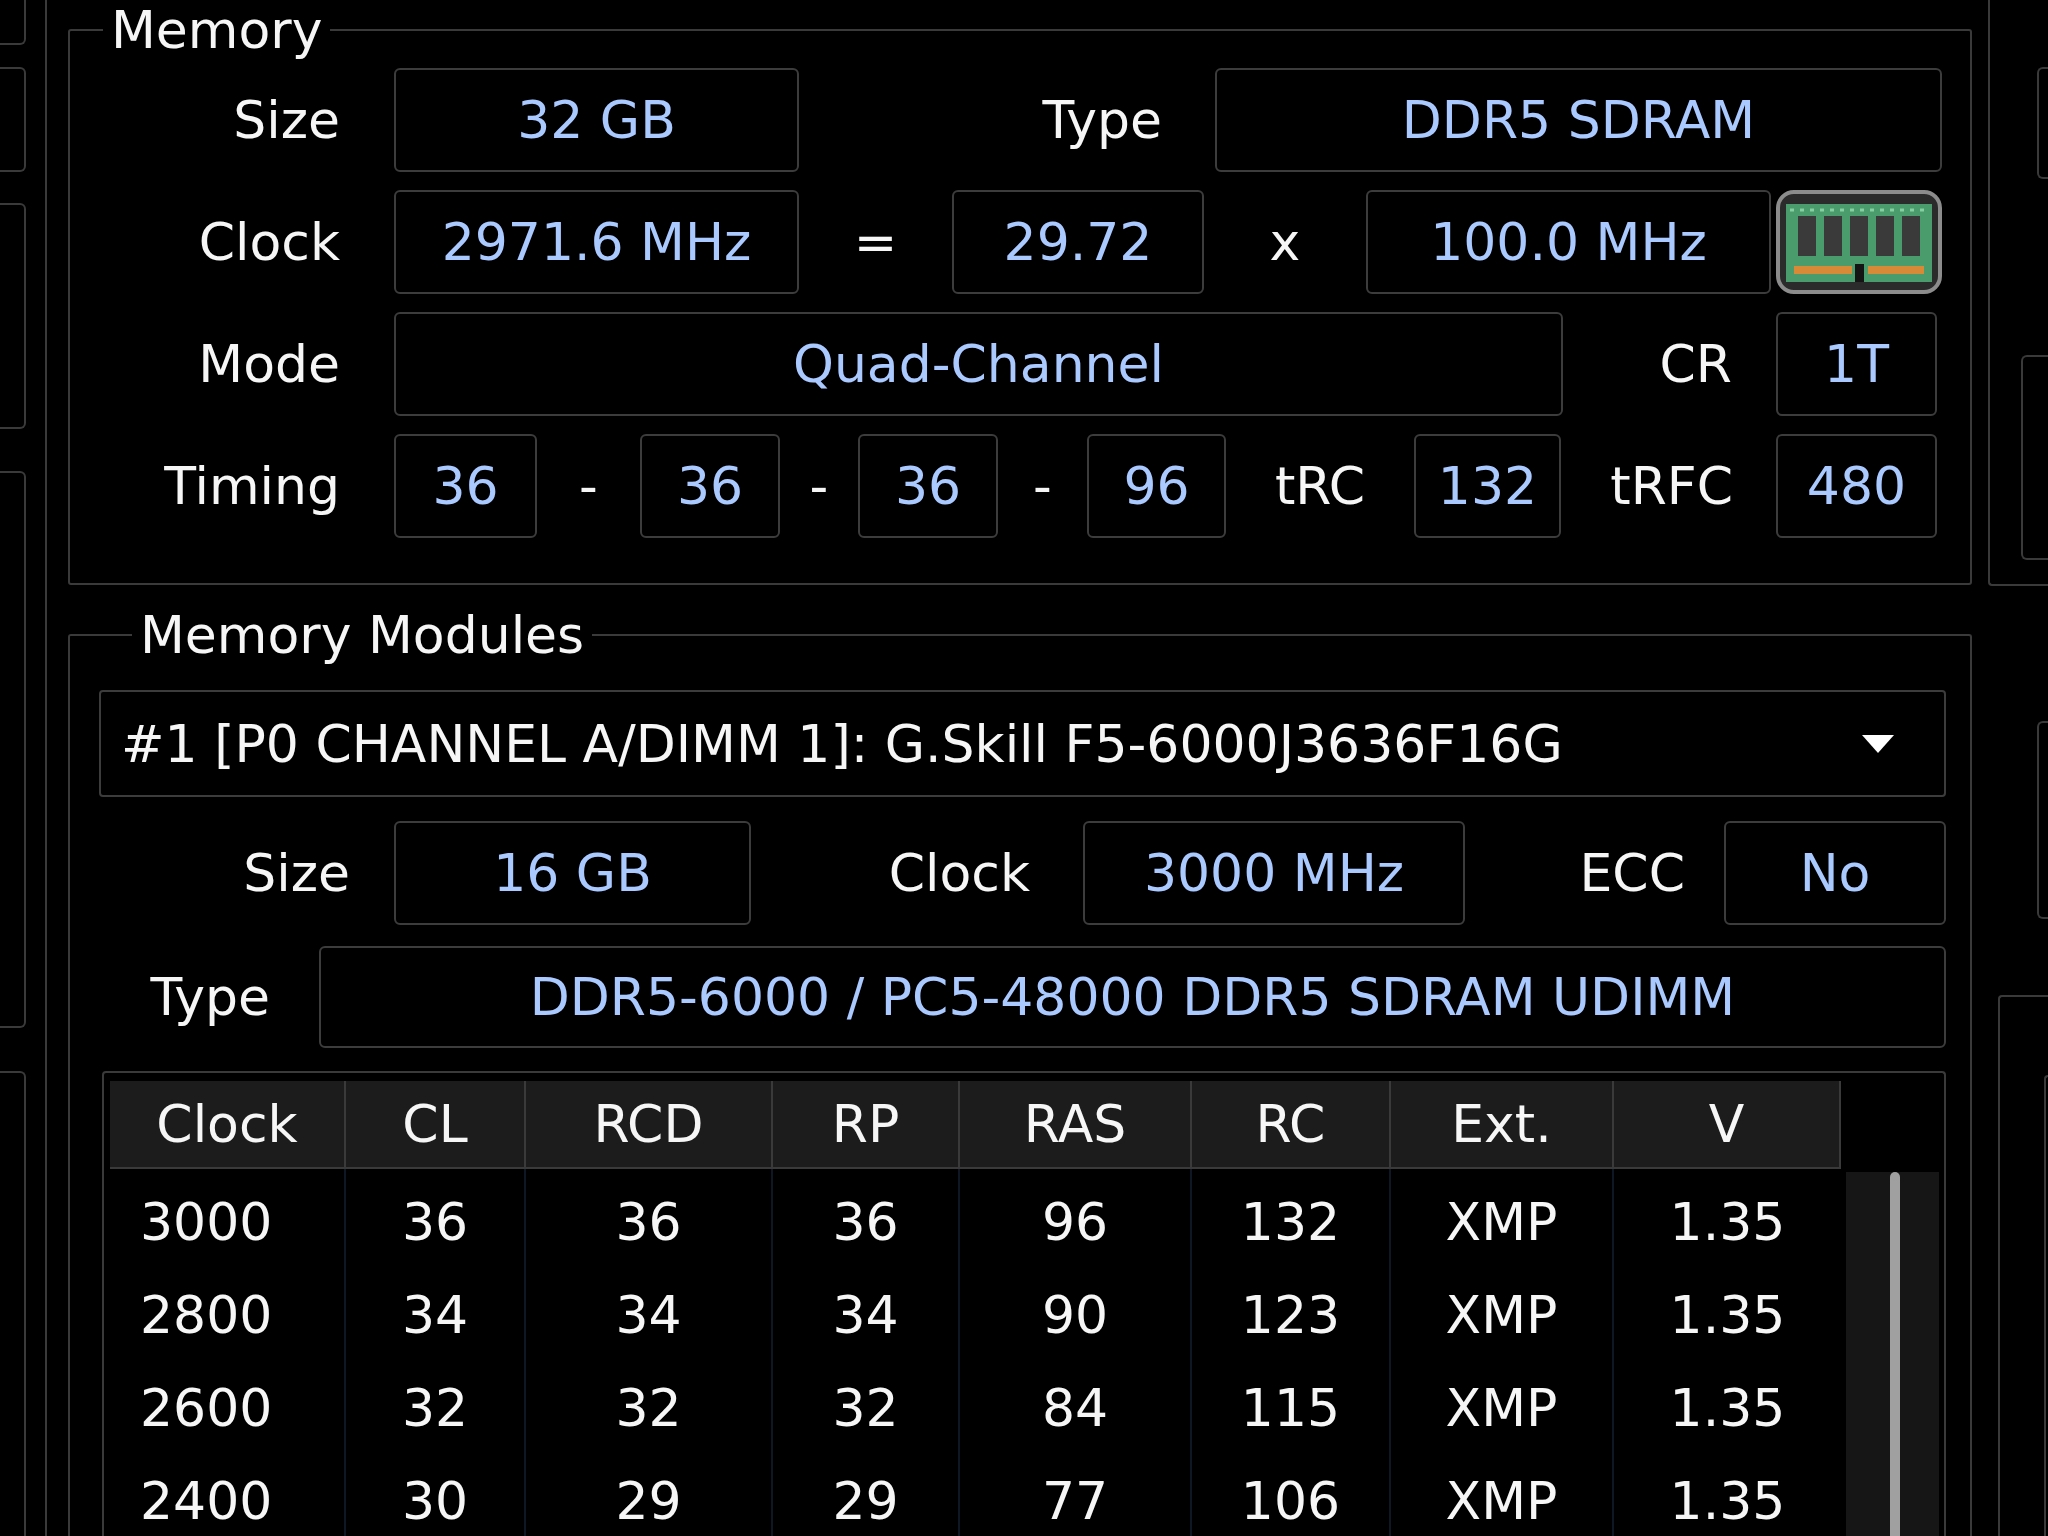  I want to click on table-cell-text: 77, so click(1075, 1501).